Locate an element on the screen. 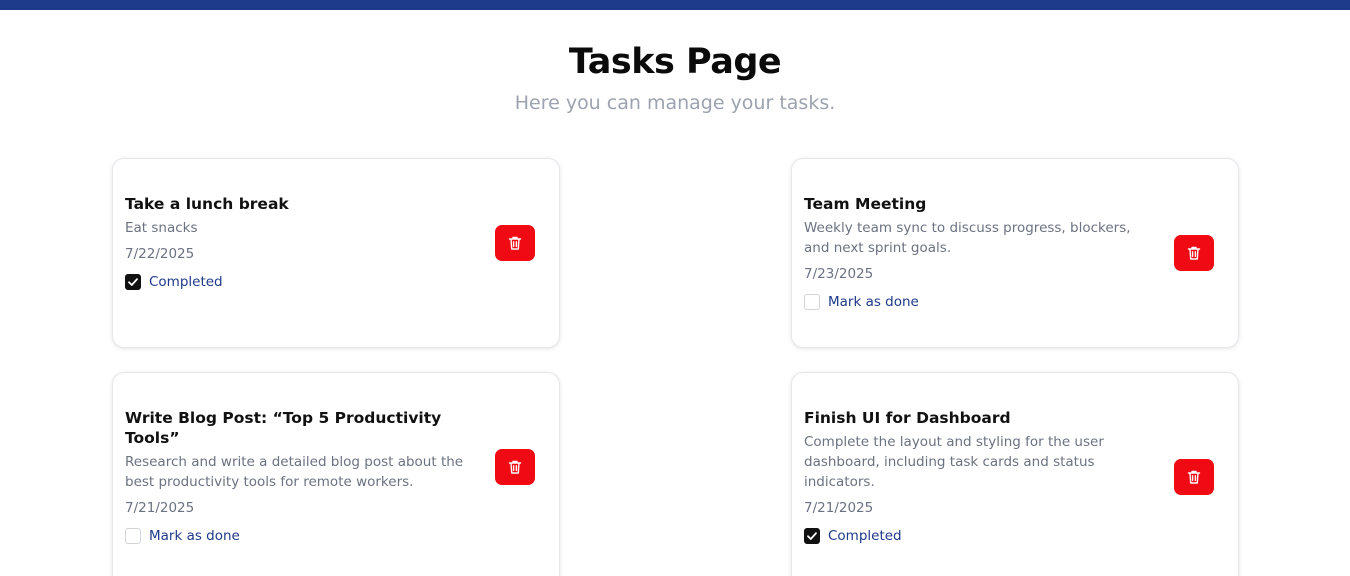  top-accent-bar is located at coordinates (675, 5).